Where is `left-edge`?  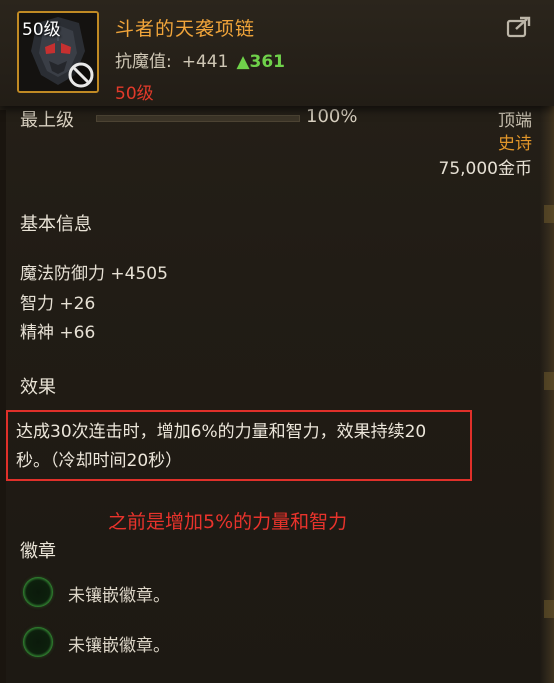
left-edge is located at coordinates (3, 396).